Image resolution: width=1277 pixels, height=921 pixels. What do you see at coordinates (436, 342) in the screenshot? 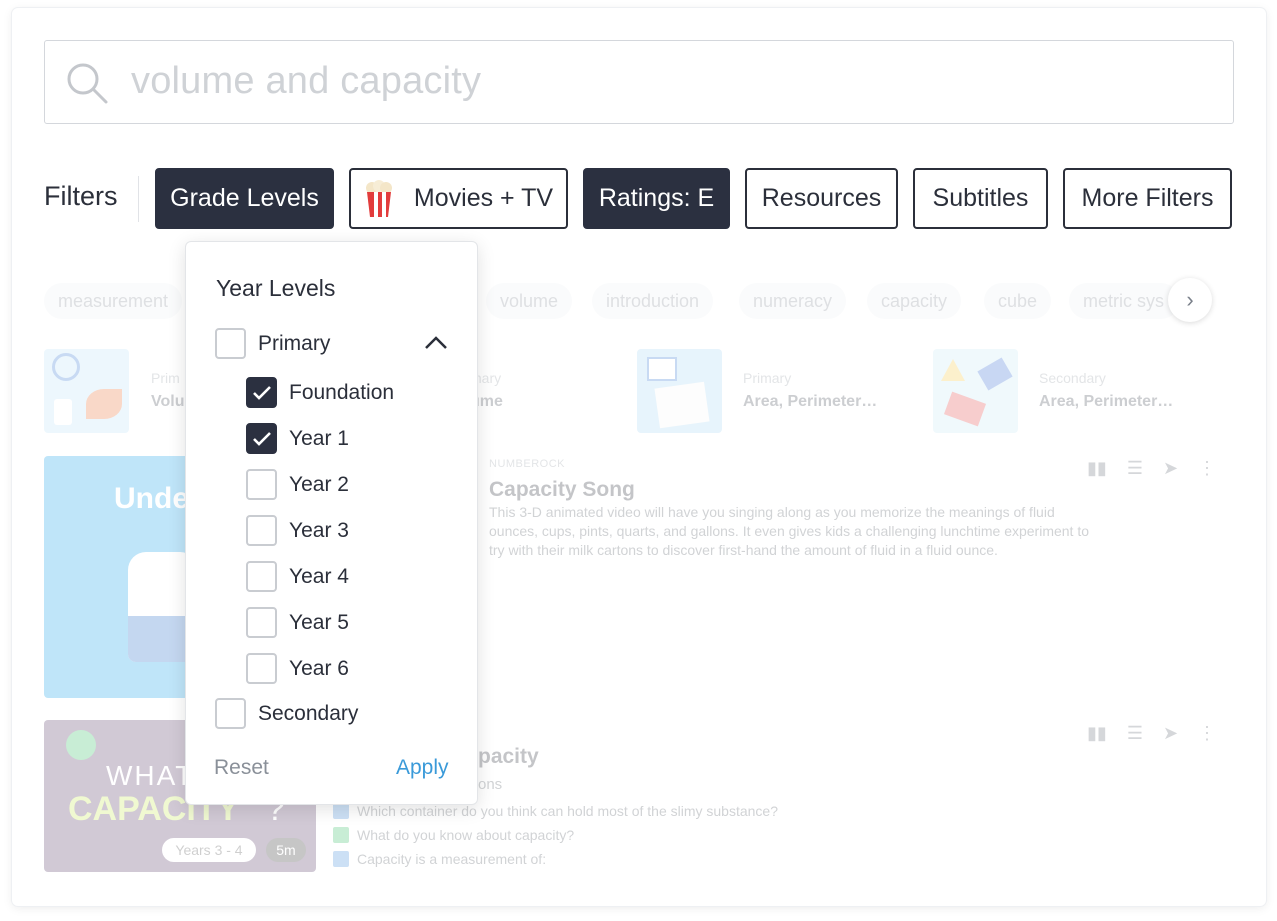
I see `chevron-up-icon` at bounding box center [436, 342].